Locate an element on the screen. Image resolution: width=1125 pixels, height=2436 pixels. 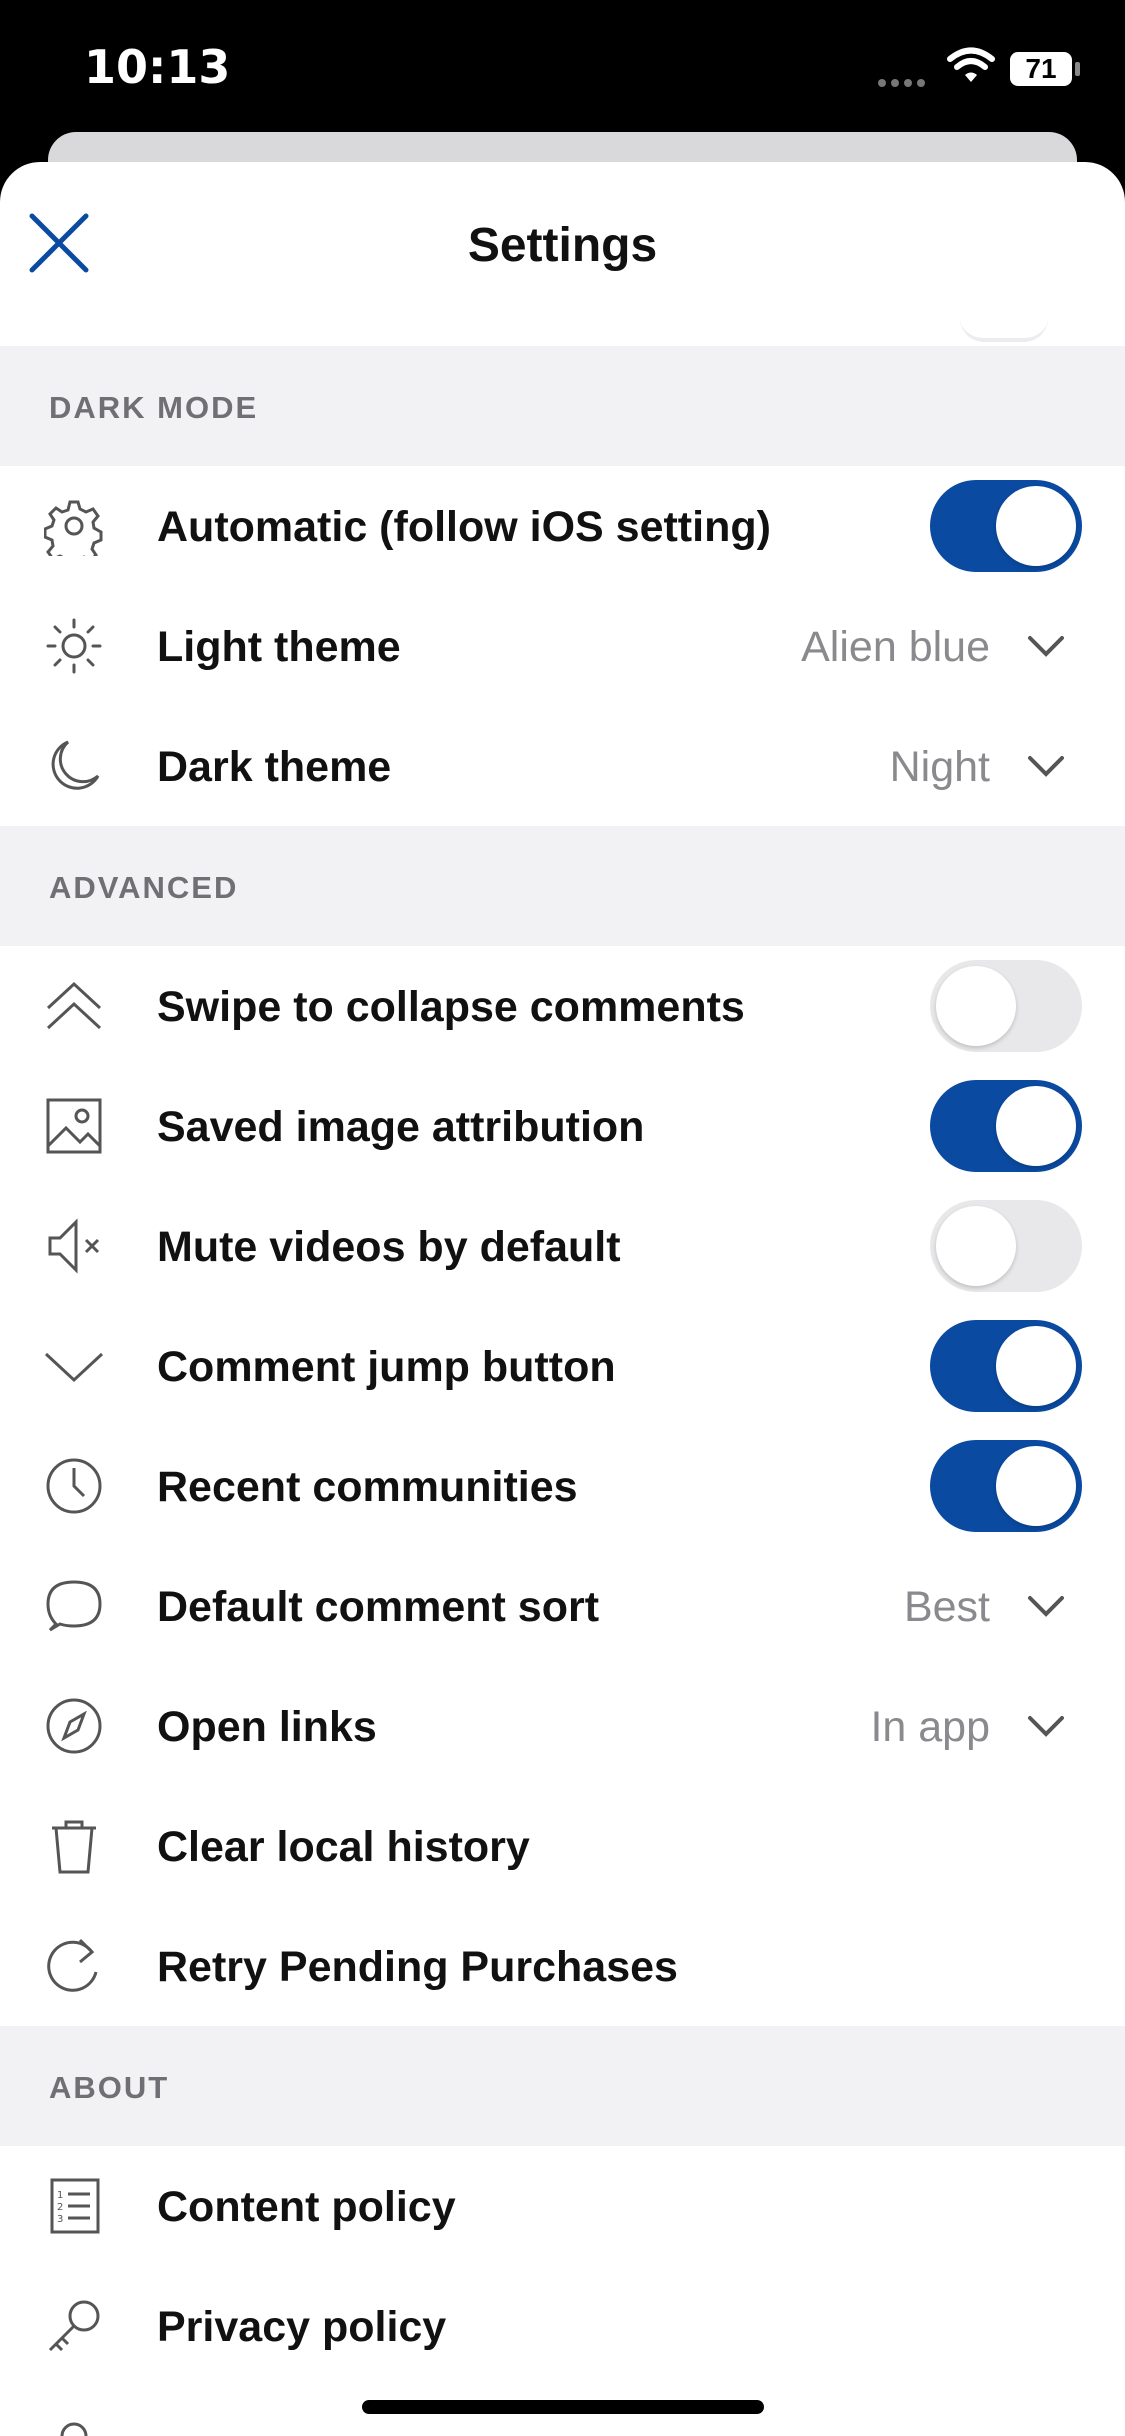
setting-row-swipe-collapse: Swipe to collapse comments is located at coordinates (562, 1006).